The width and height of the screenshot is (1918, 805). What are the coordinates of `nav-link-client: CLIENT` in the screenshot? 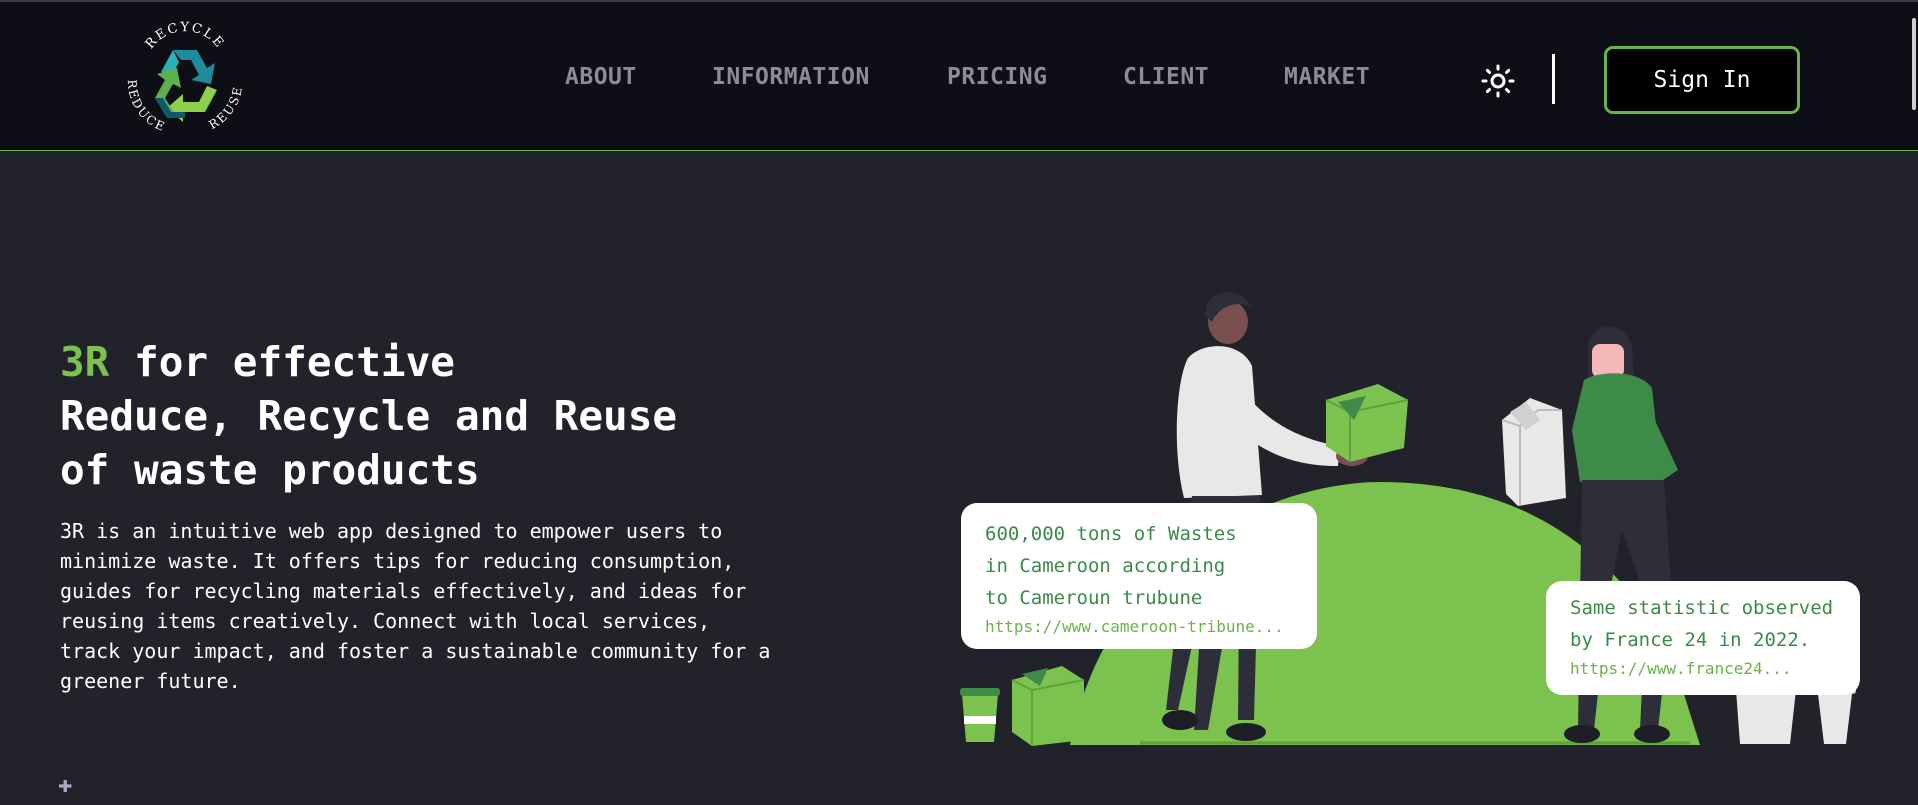 It's located at (1166, 77).